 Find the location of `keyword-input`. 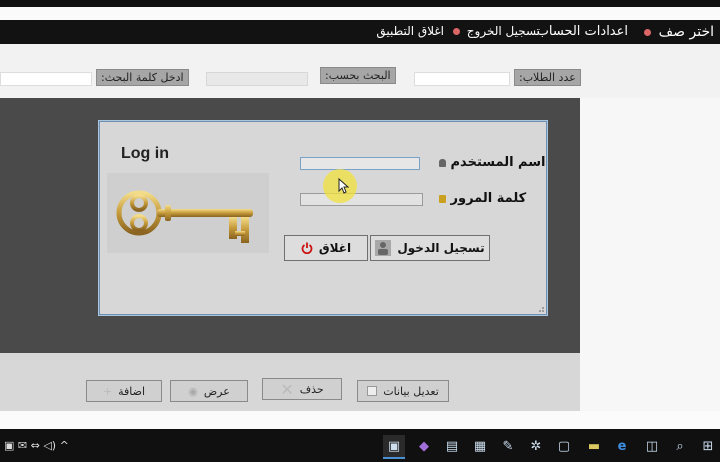

keyword-input is located at coordinates (46, 79).